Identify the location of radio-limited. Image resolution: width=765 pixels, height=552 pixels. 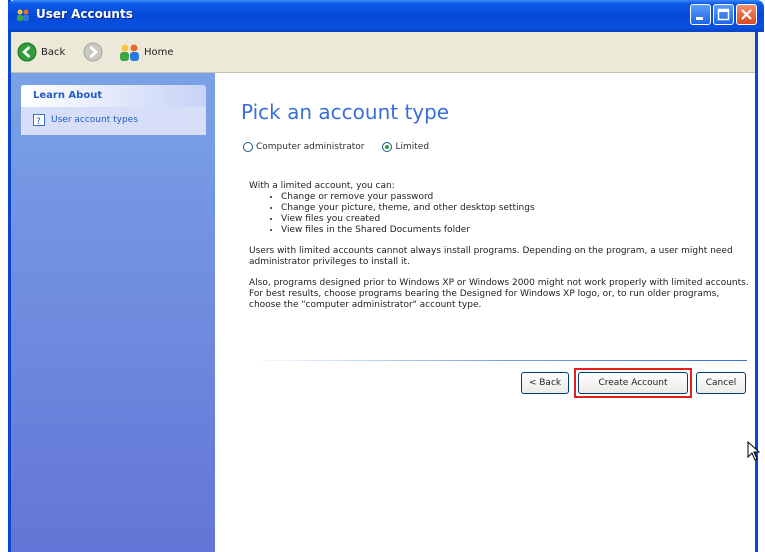
(387, 147).